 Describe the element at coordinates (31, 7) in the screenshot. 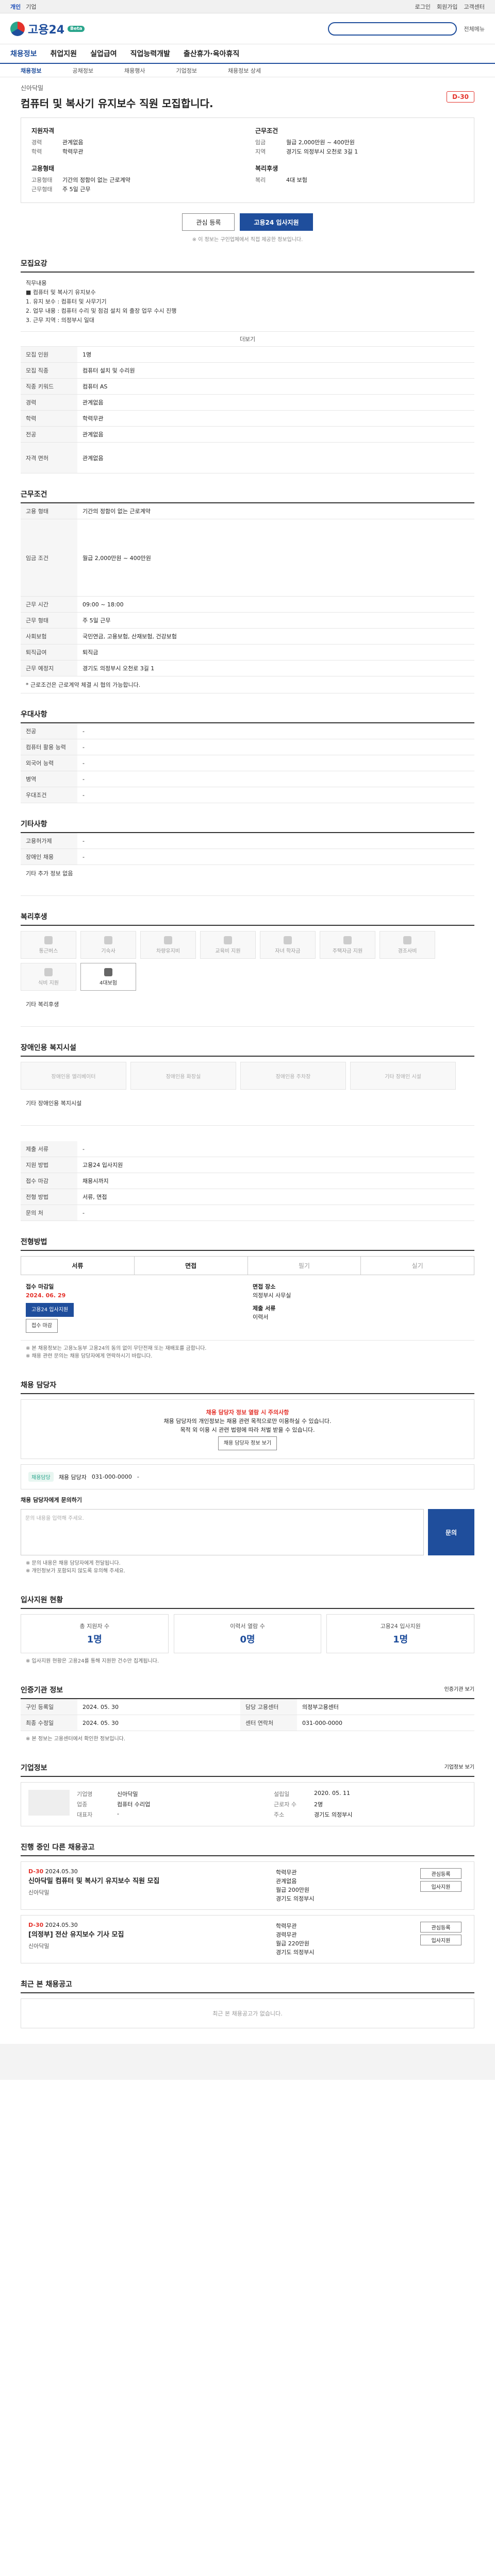

I see `topbar-company: 기업` at that location.